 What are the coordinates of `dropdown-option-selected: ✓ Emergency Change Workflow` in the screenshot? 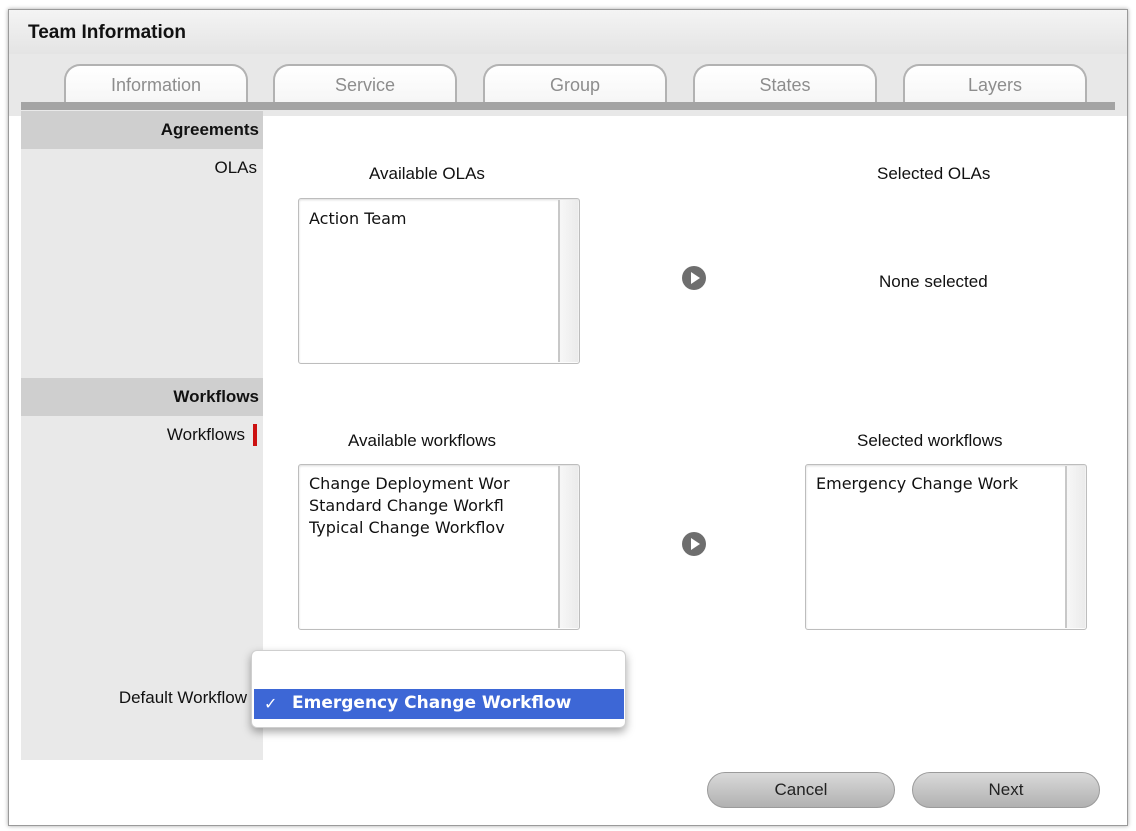 It's located at (439, 704).